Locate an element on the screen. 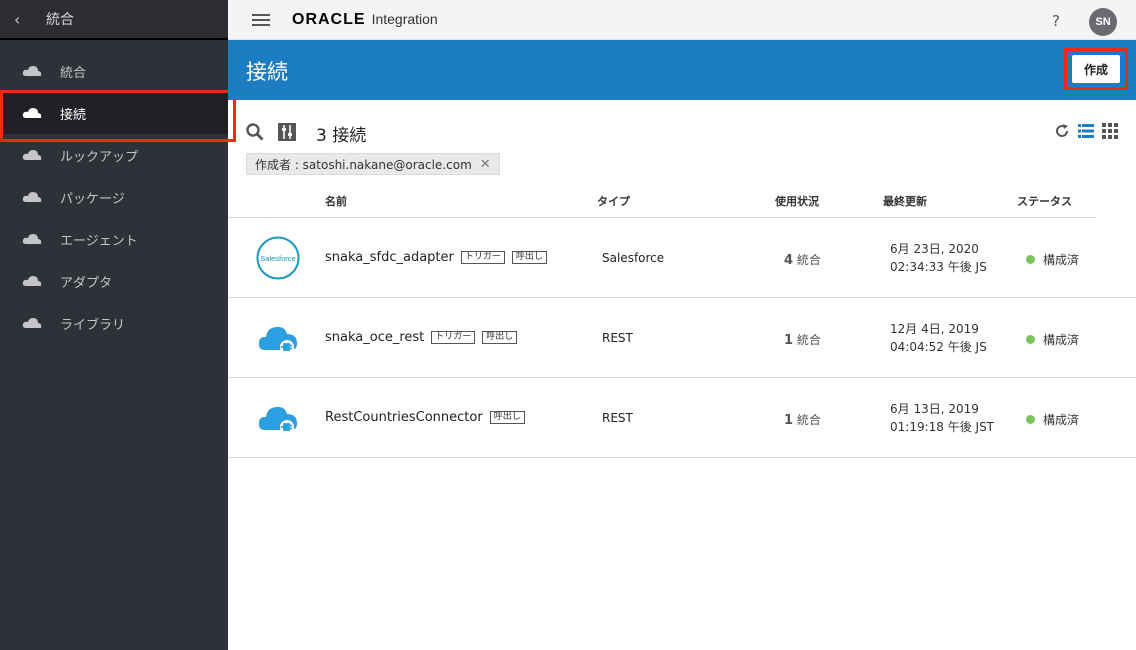 Image resolution: width=1136 pixels, height=650 pixels. last-updated-time: 04:04:52 午後 JS is located at coordinates (938, 347).